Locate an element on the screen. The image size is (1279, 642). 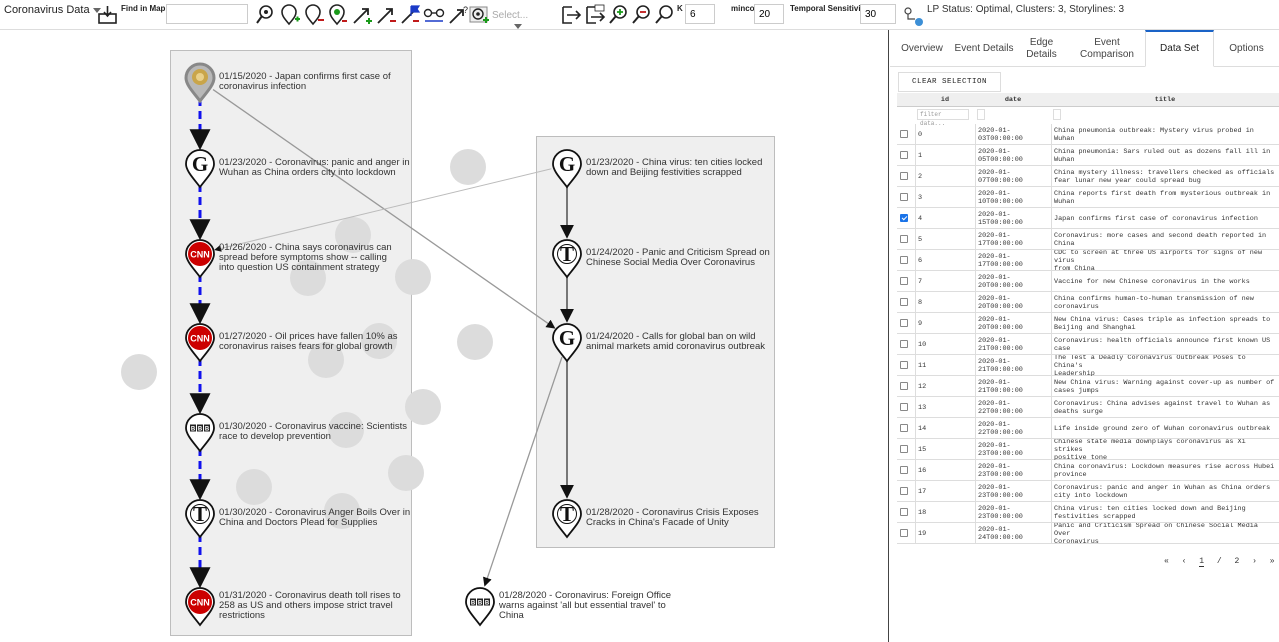
export-json-icon is located at coordinates (595, 15).